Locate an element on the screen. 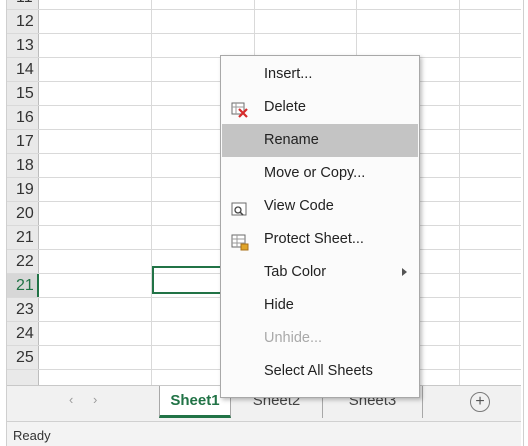  row-header-selected: 21 is located at coordinates (23, 285).